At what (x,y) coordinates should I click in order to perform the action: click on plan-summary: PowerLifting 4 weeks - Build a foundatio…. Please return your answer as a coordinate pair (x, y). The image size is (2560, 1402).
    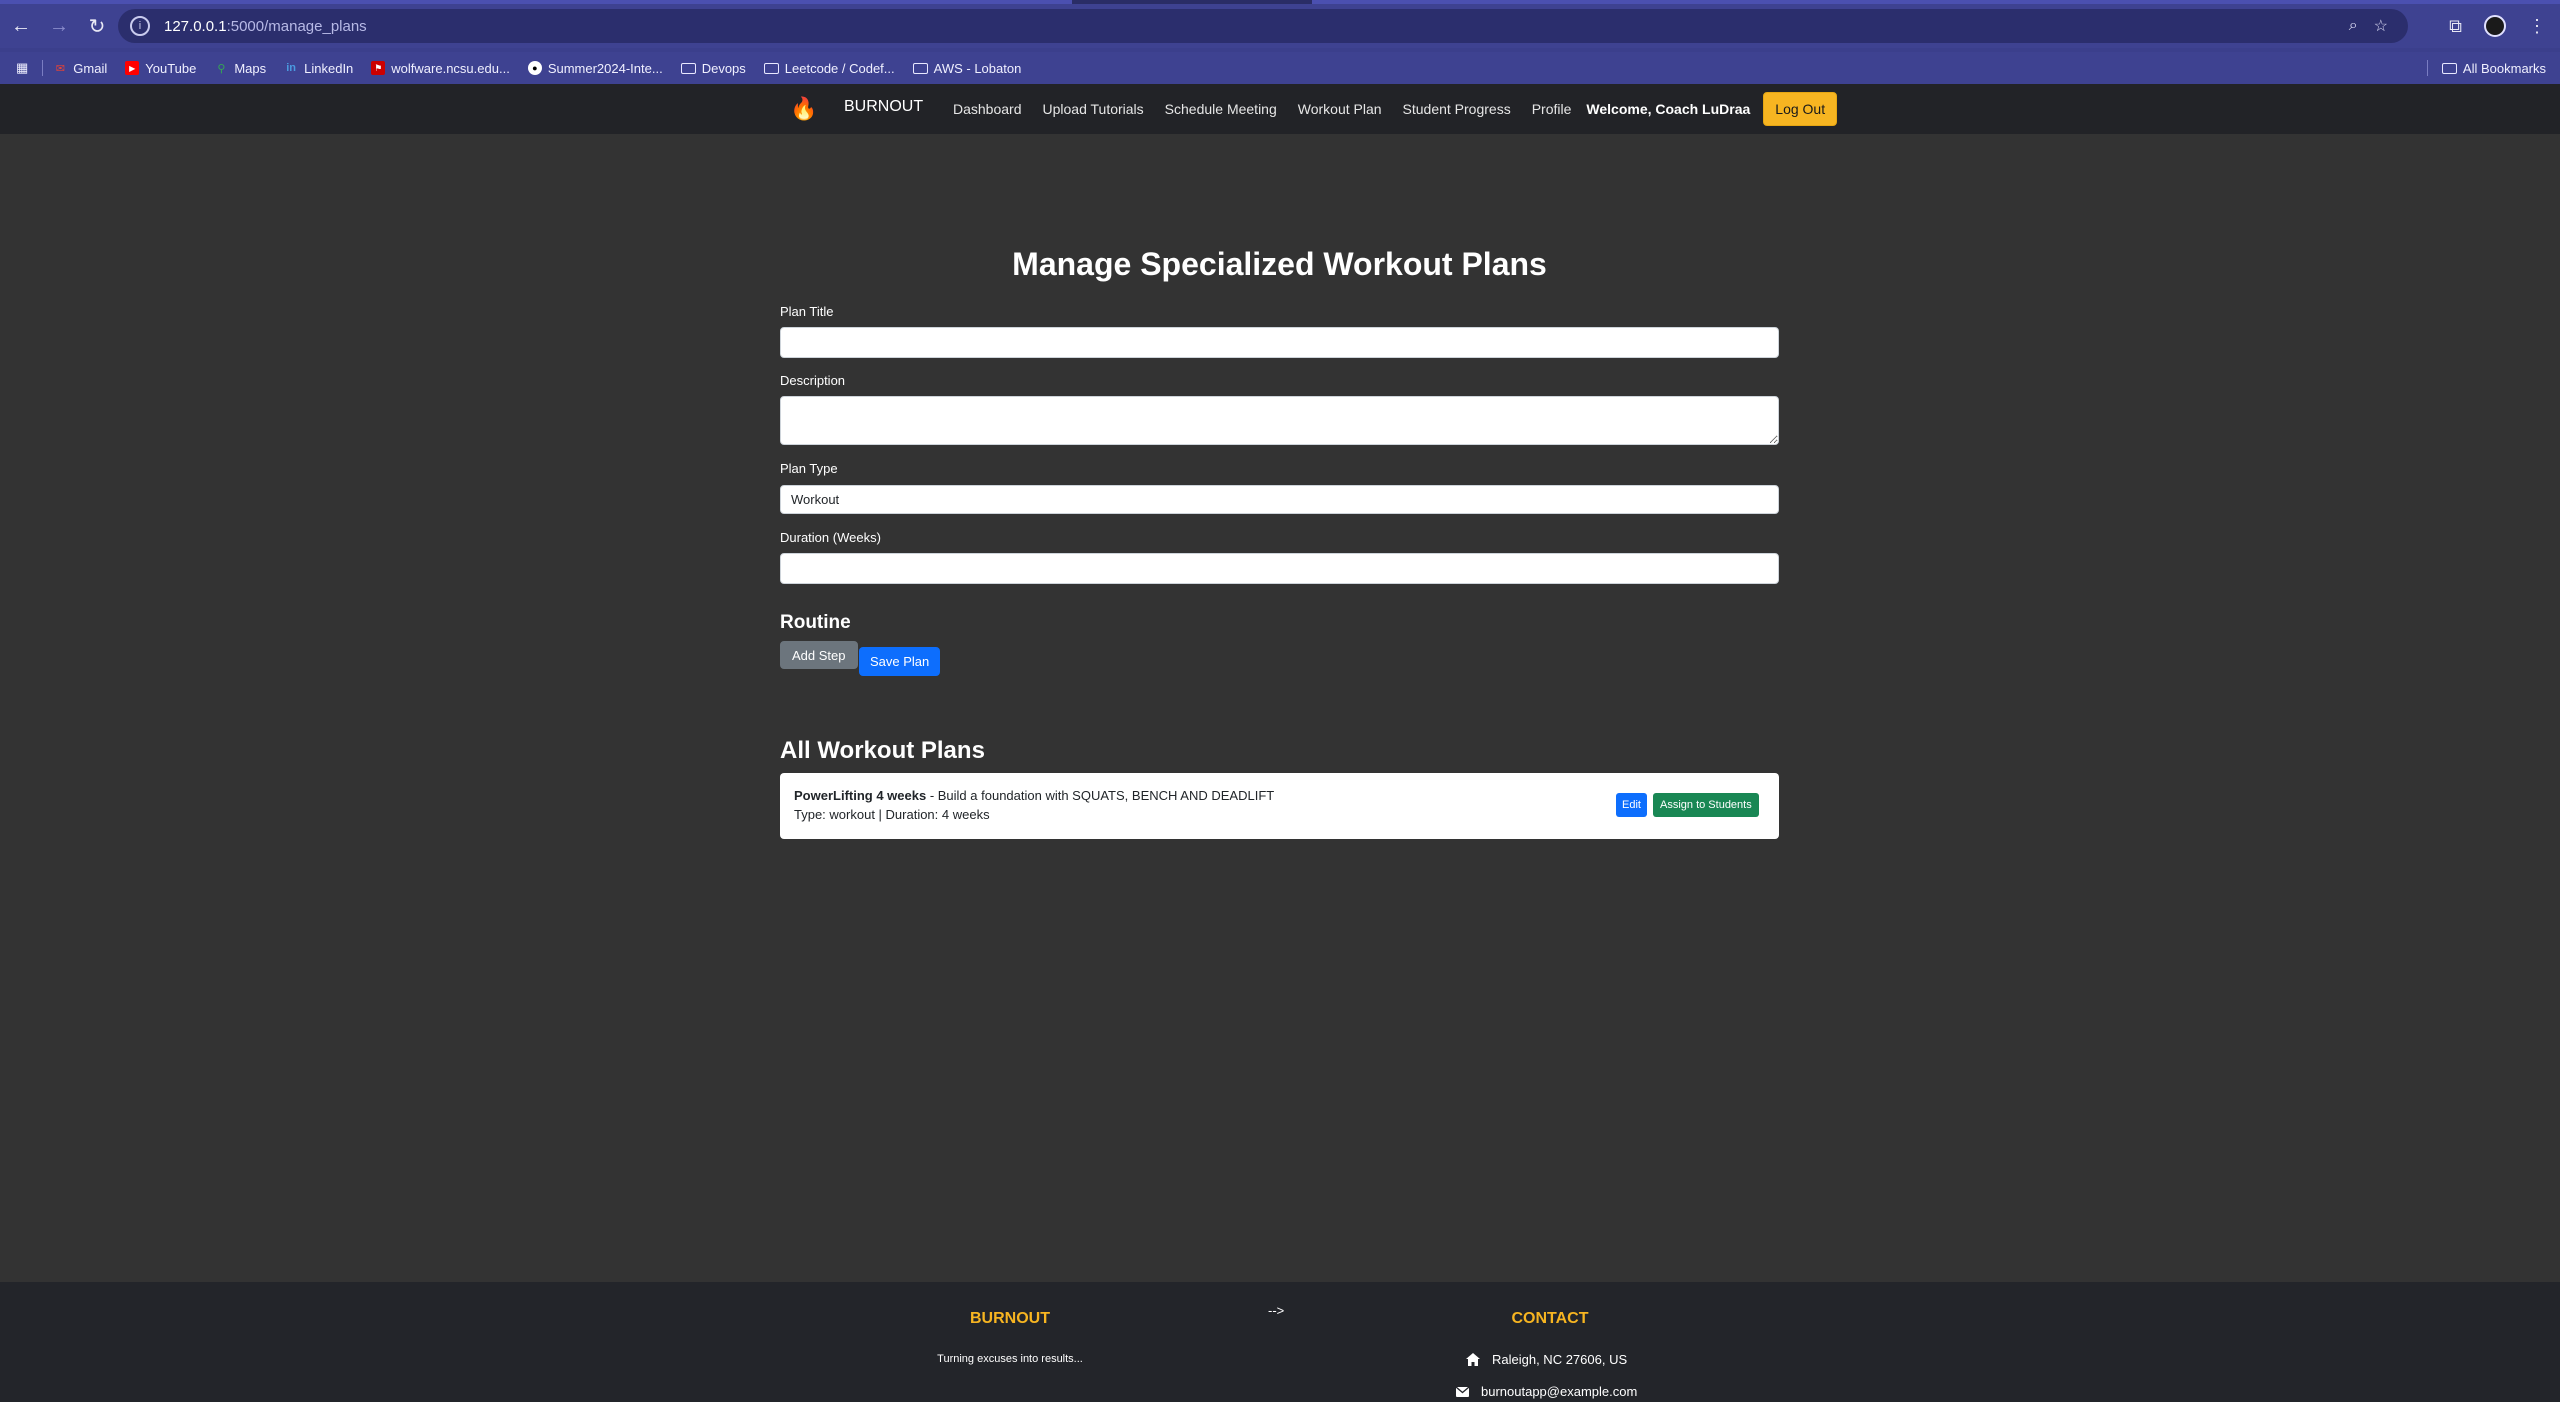
    Looking at the image, I should click on (1034, 795).